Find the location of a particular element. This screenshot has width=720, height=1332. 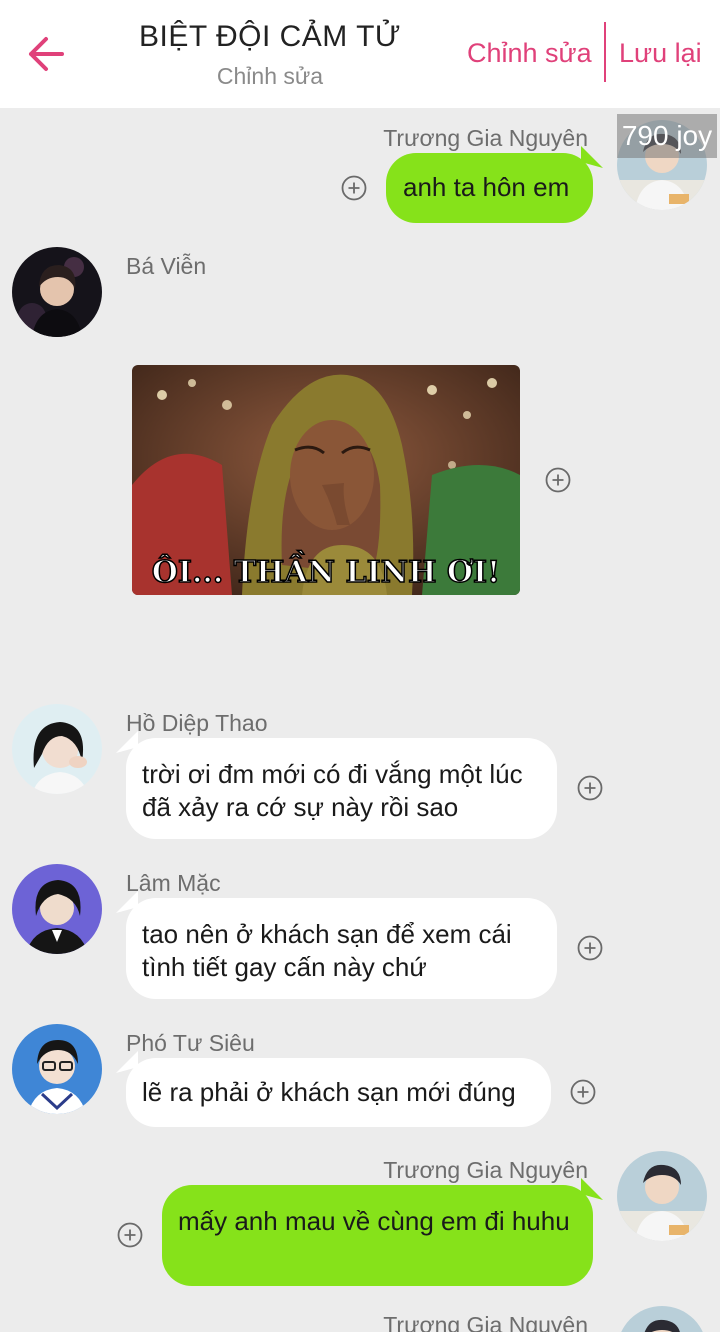

sender-name: Bá Viễn is located at coordinates (166, 266).